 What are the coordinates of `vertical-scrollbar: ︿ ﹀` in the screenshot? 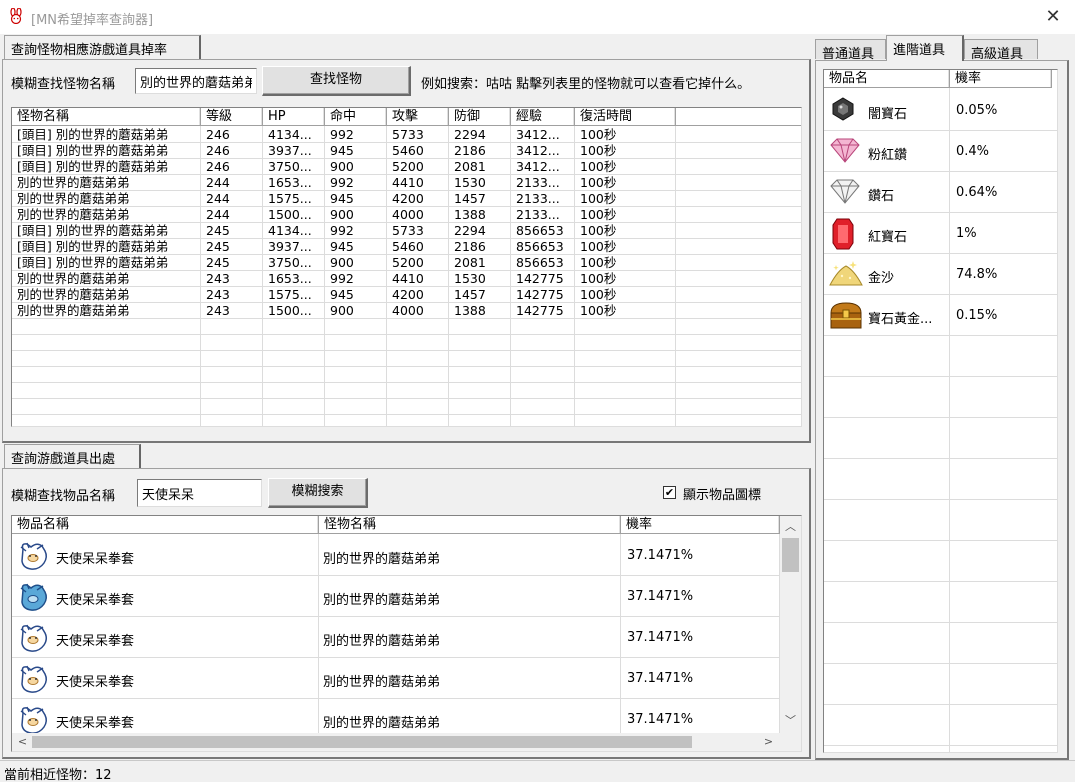 It's located at (790, 624).